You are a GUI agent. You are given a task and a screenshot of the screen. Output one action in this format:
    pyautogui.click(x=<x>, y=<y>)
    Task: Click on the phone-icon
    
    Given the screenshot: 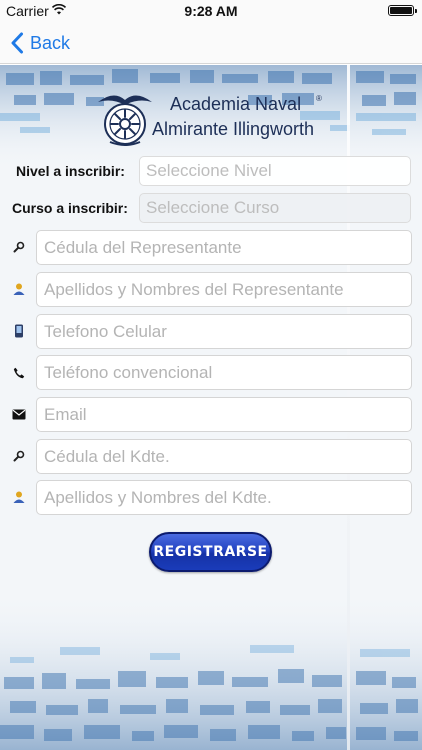 What is the action you would take?
    pyautogui.click(x=19, y=373)
    